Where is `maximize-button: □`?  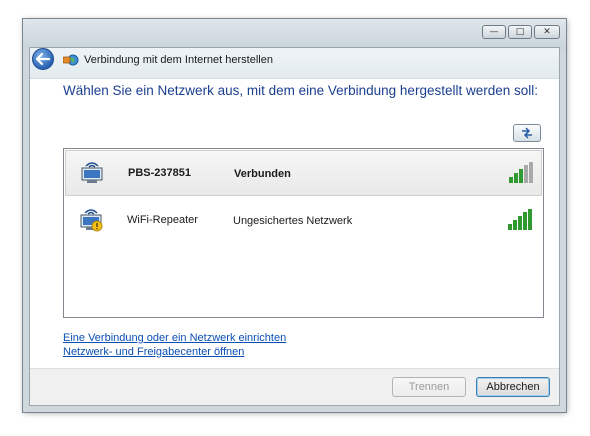
maximize-button: □ is located at coordinates (520, 32).